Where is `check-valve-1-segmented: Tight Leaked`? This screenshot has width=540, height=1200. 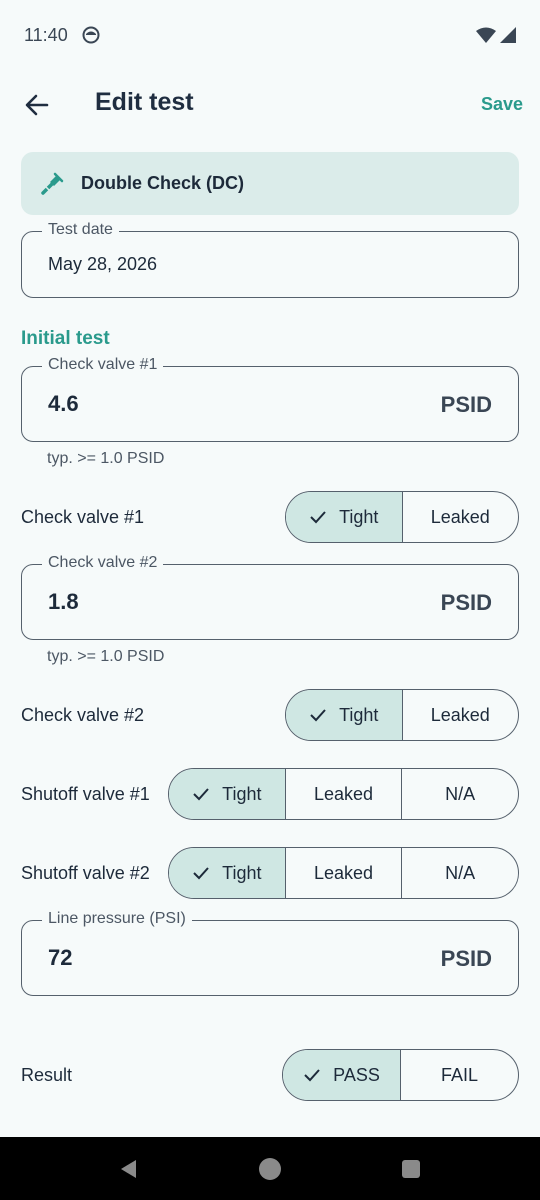 check-valve-1-segmented: Tight Leaked is located at coordinates (402, 517).